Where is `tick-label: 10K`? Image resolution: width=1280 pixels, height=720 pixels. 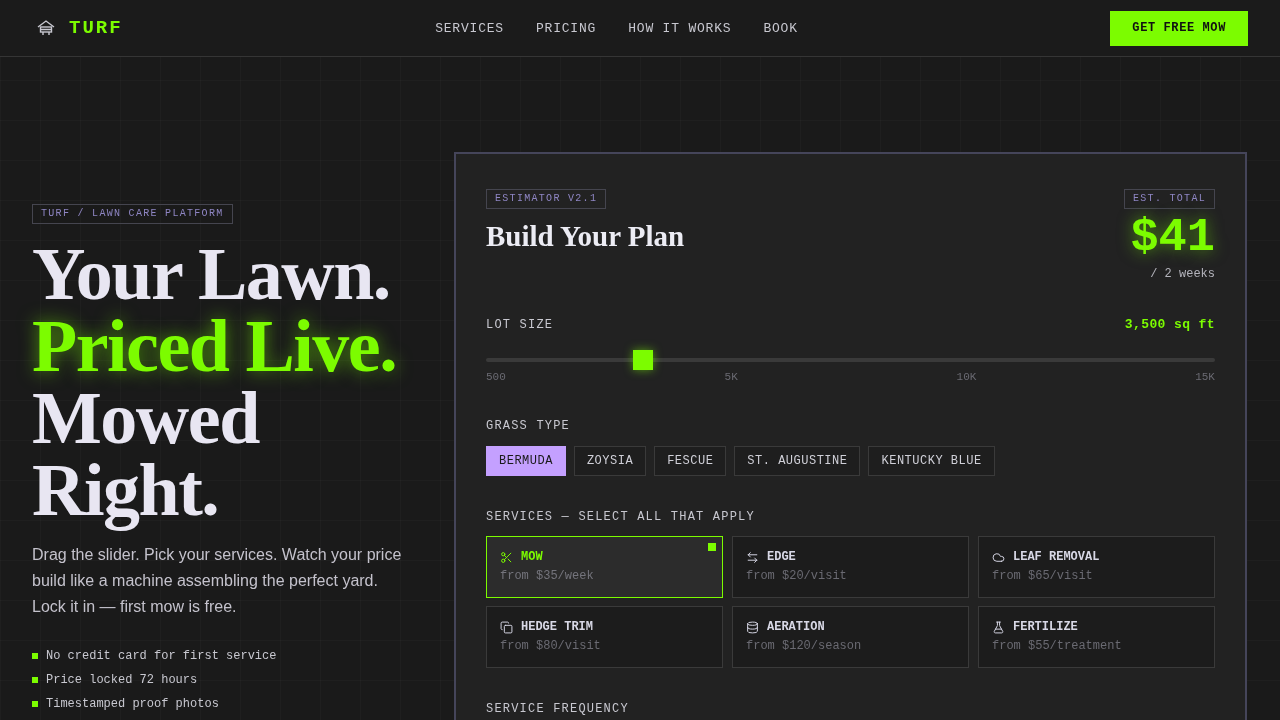 tick-label: 10K is located at coordinates (966, 377).